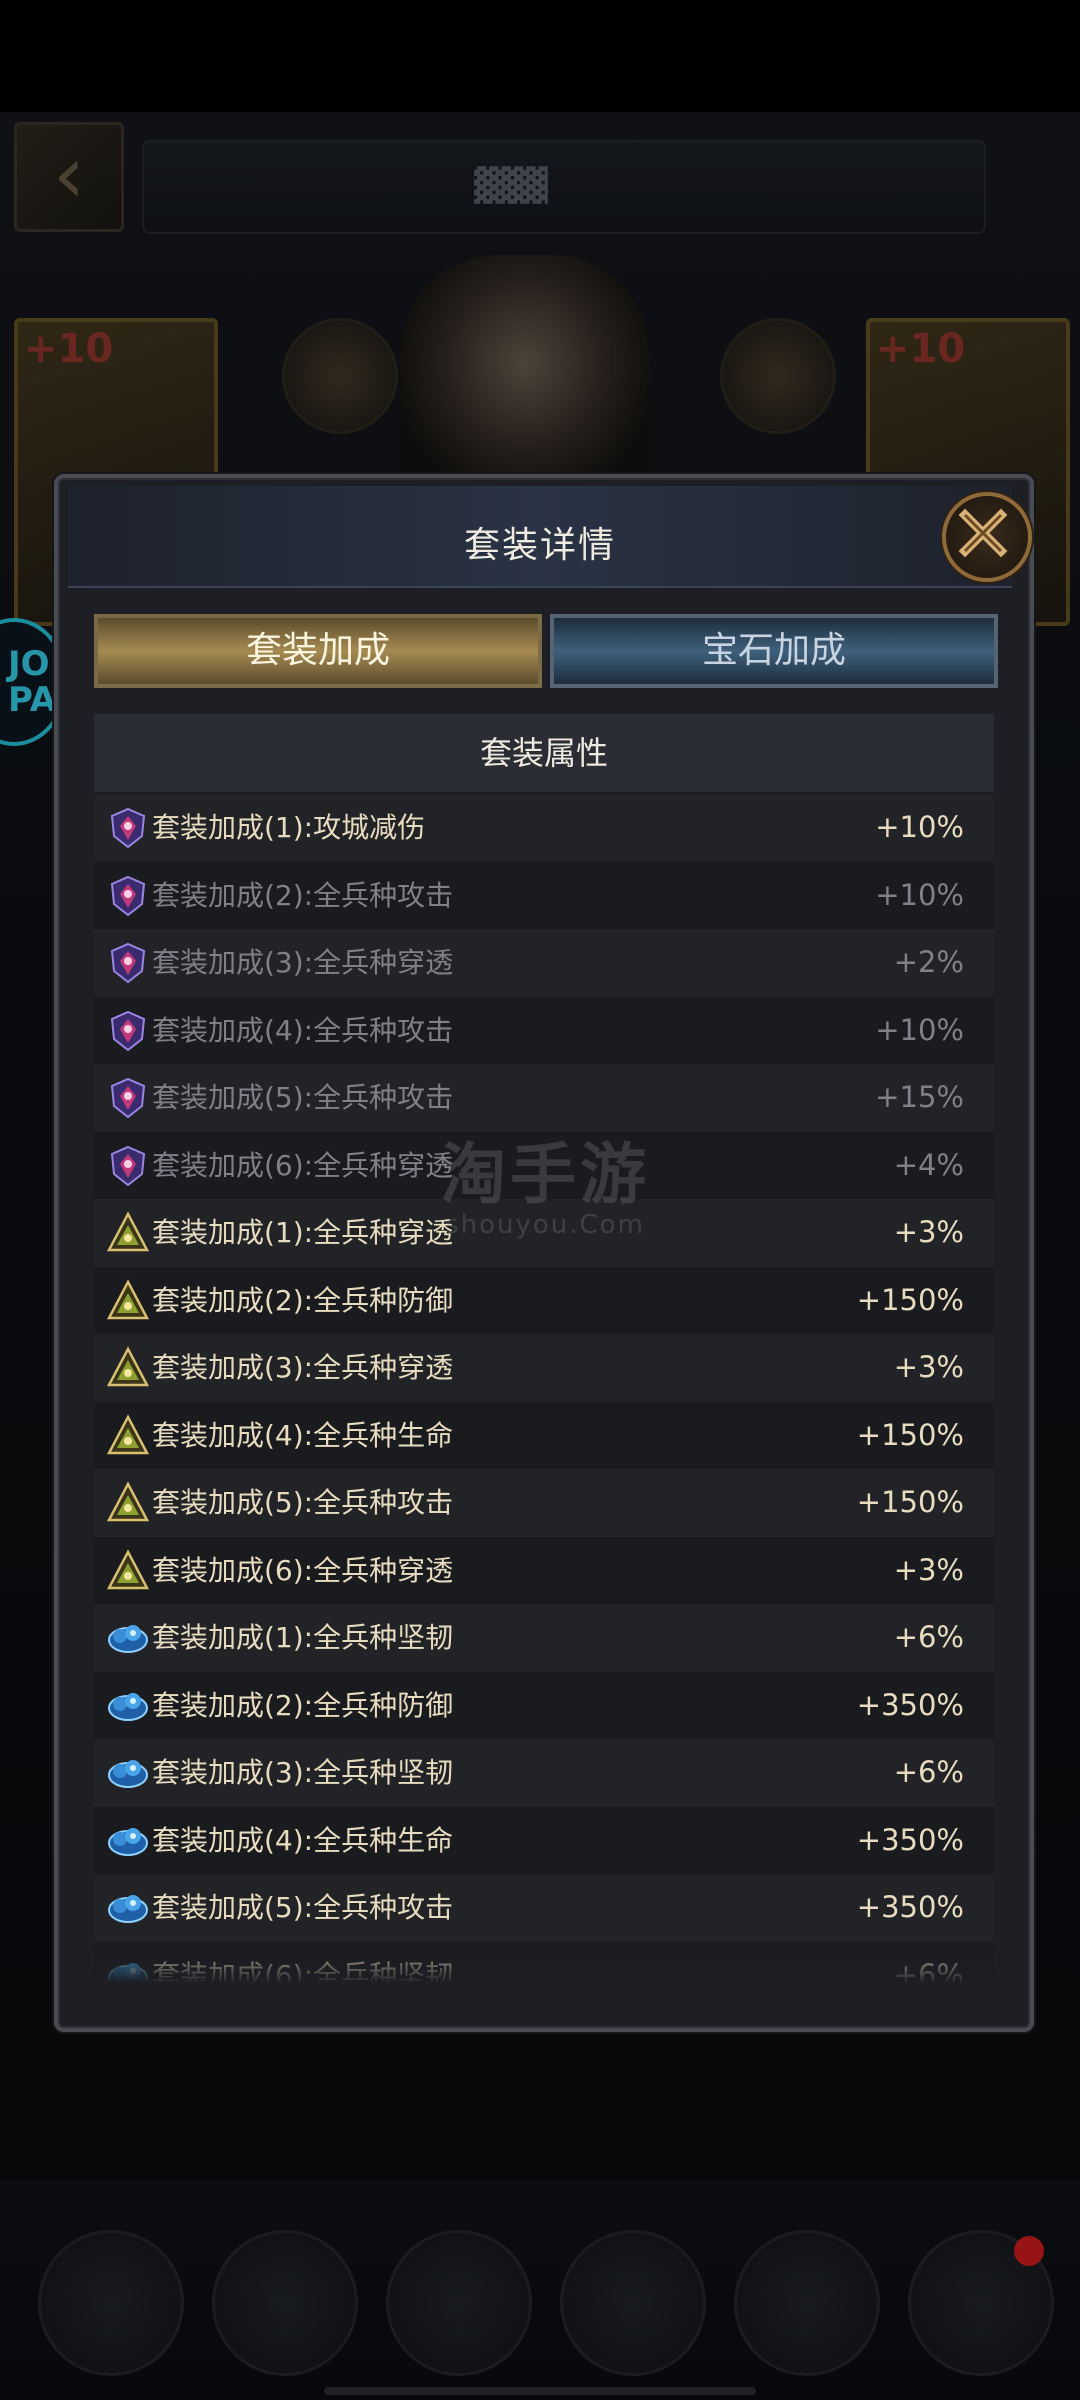 The image size is (1080, 2400). I want to click on set-bonus-row: 套装加成(4):全兵种生命 +350%, so click(544, 1840).